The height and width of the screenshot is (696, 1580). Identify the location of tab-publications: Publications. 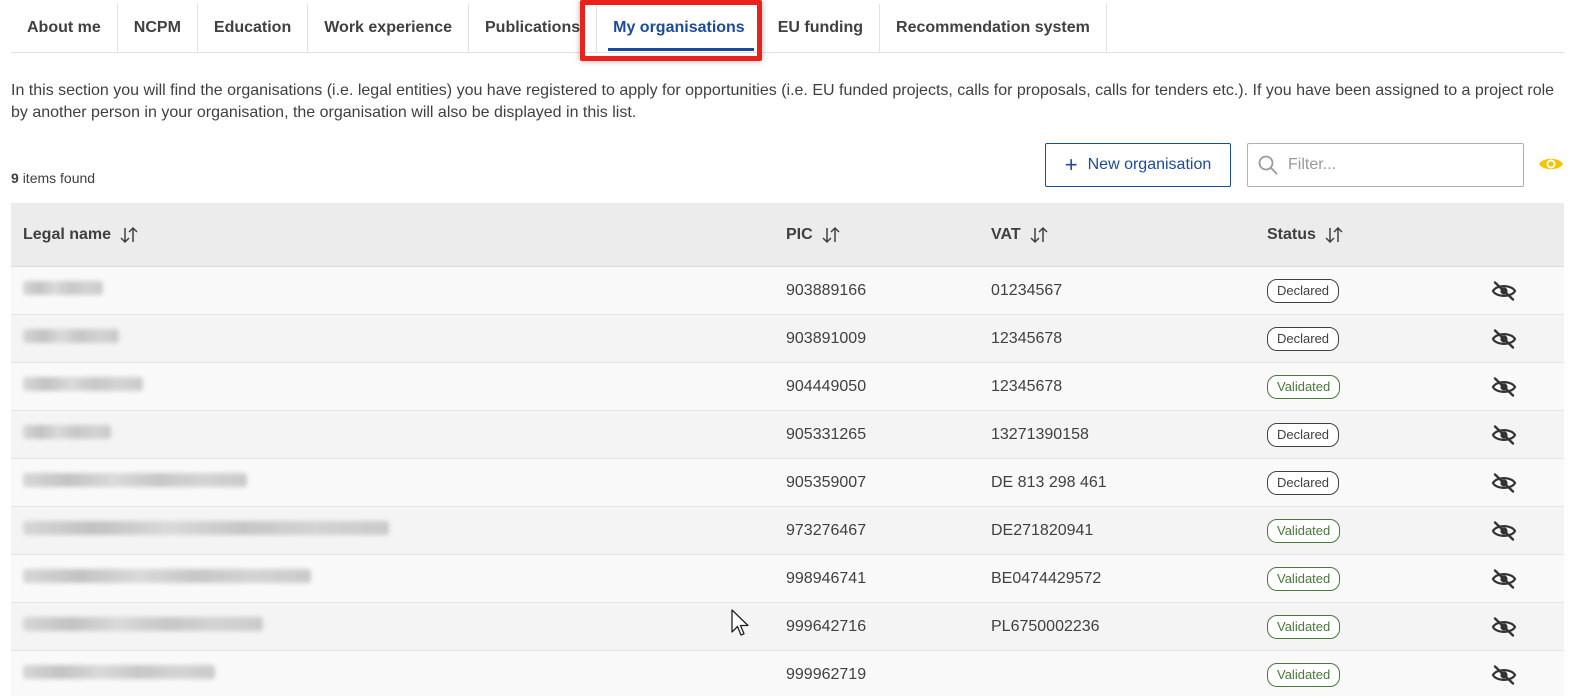
(533, 28).